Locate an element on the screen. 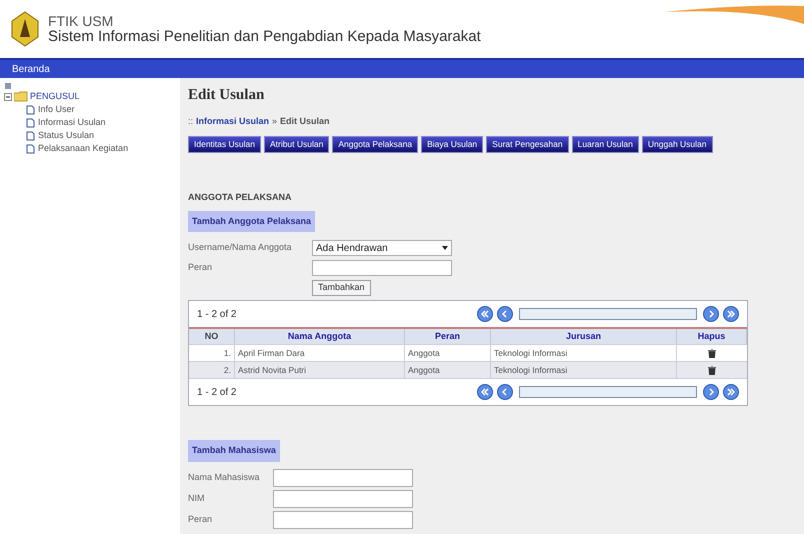  table-cell: Anggota is located at coordinates (448, 370).